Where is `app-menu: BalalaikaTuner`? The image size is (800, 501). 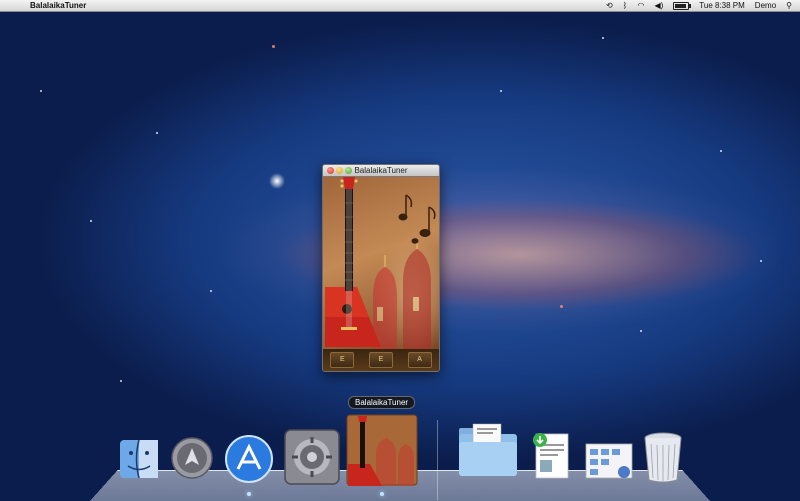
app-menu: BalalaikaTuner is located at coordinates (58, 5).